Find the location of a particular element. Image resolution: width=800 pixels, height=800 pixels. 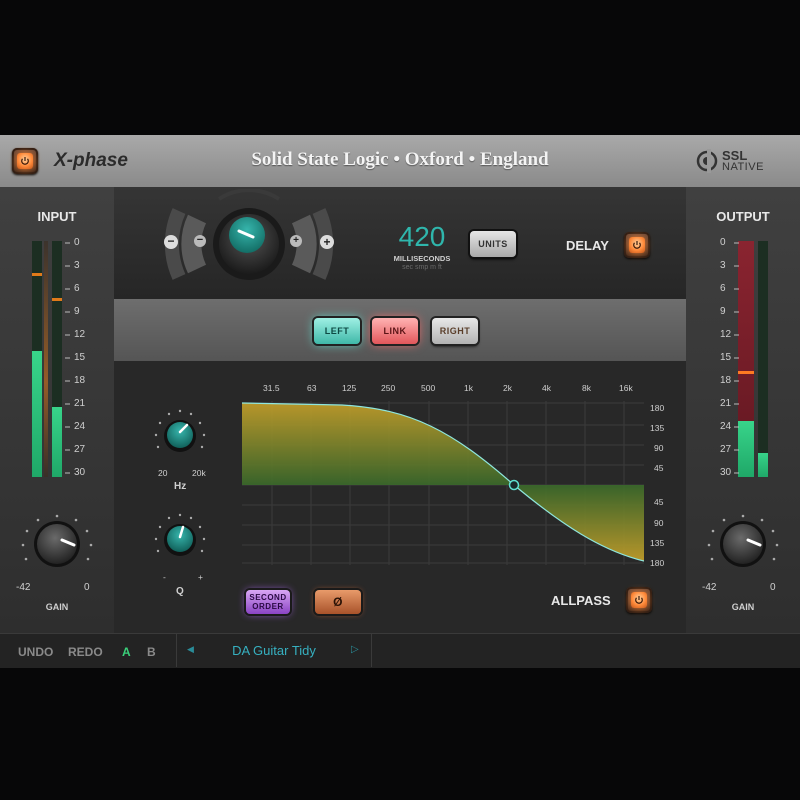

q-label: Q is located at coordinates (180, 591).